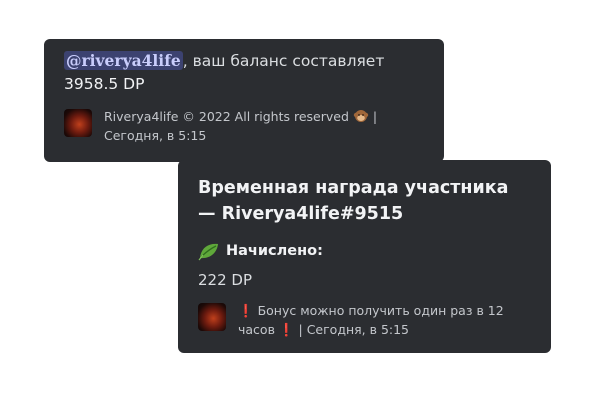  I want to click on balance-message: @riverya4life, ваш баланс составляет, so click(246, 61).